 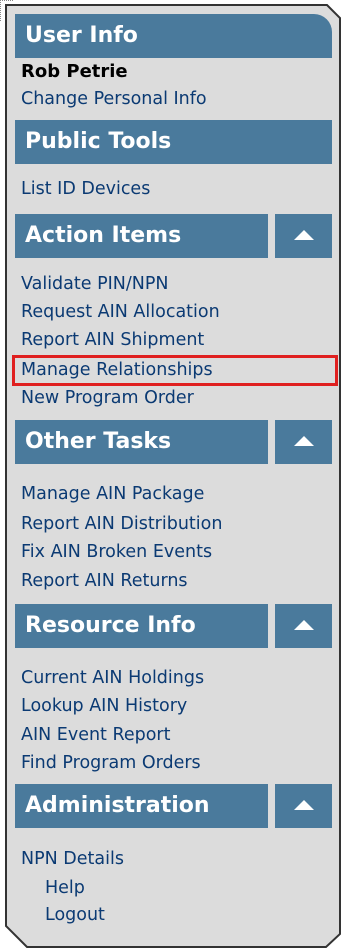 What do you see at coordinates (95, 284) in the screenshot?
I see `link-validate-pin-npn: Validate PIN/NPN` at bounding box center [95, 284].